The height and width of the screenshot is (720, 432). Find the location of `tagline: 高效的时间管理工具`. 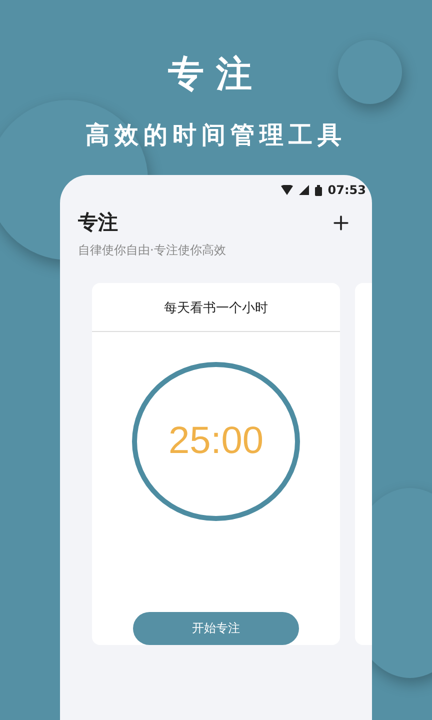

tagline: 高效的时间管理工具 is located at coordinates (216, 135).